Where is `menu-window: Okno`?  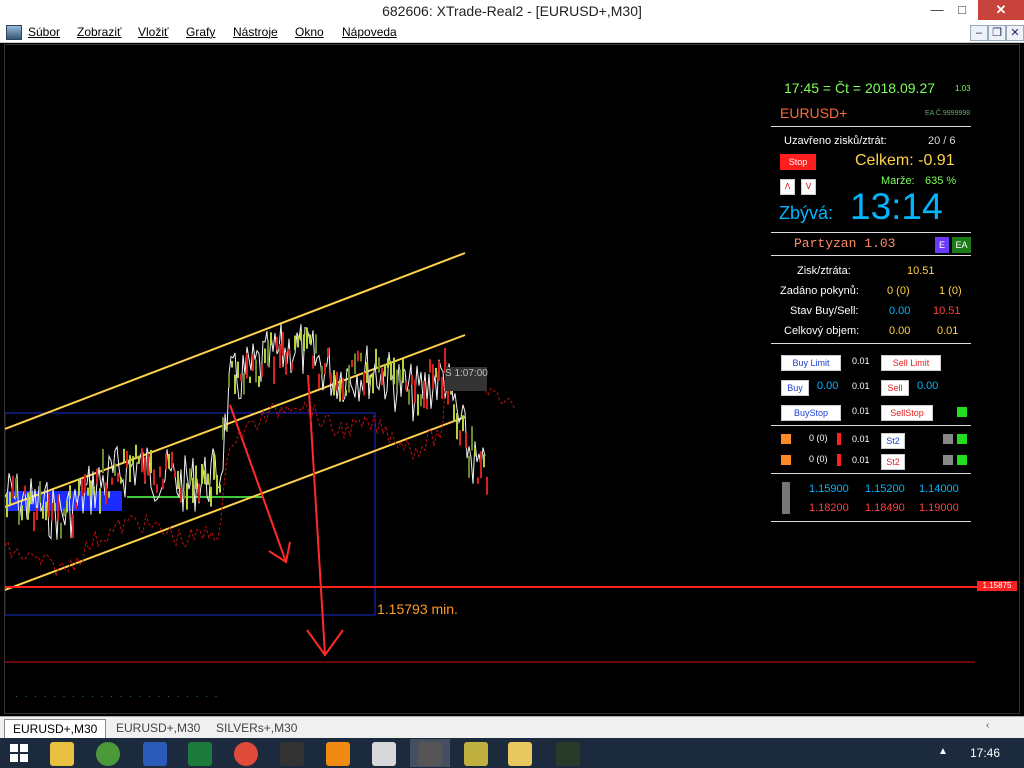
menu-window: Okno is located at coordinates (309, 32).